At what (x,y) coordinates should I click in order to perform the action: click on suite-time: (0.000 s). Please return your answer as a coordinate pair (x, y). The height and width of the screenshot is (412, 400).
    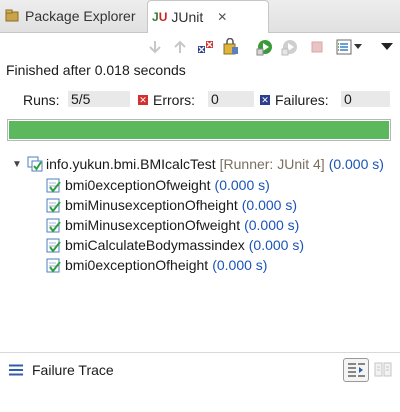
    Looking at the image, I should click on (356, 164).